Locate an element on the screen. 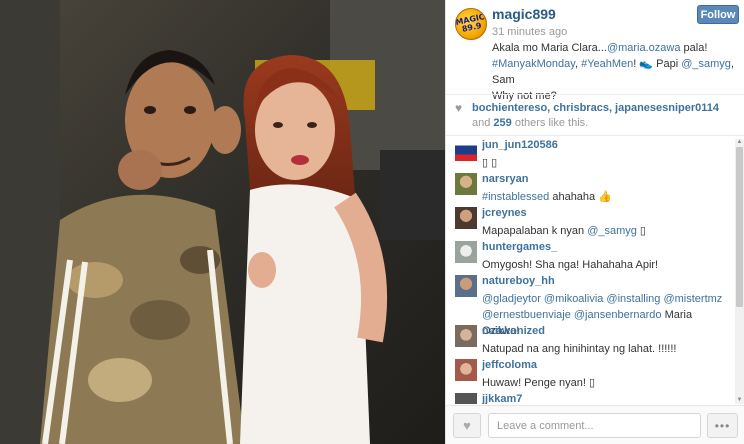 Image resolution: width=744 pixels, height=444 pixels. ellipsis-icon: ••• is located at coordinates (722, 425).